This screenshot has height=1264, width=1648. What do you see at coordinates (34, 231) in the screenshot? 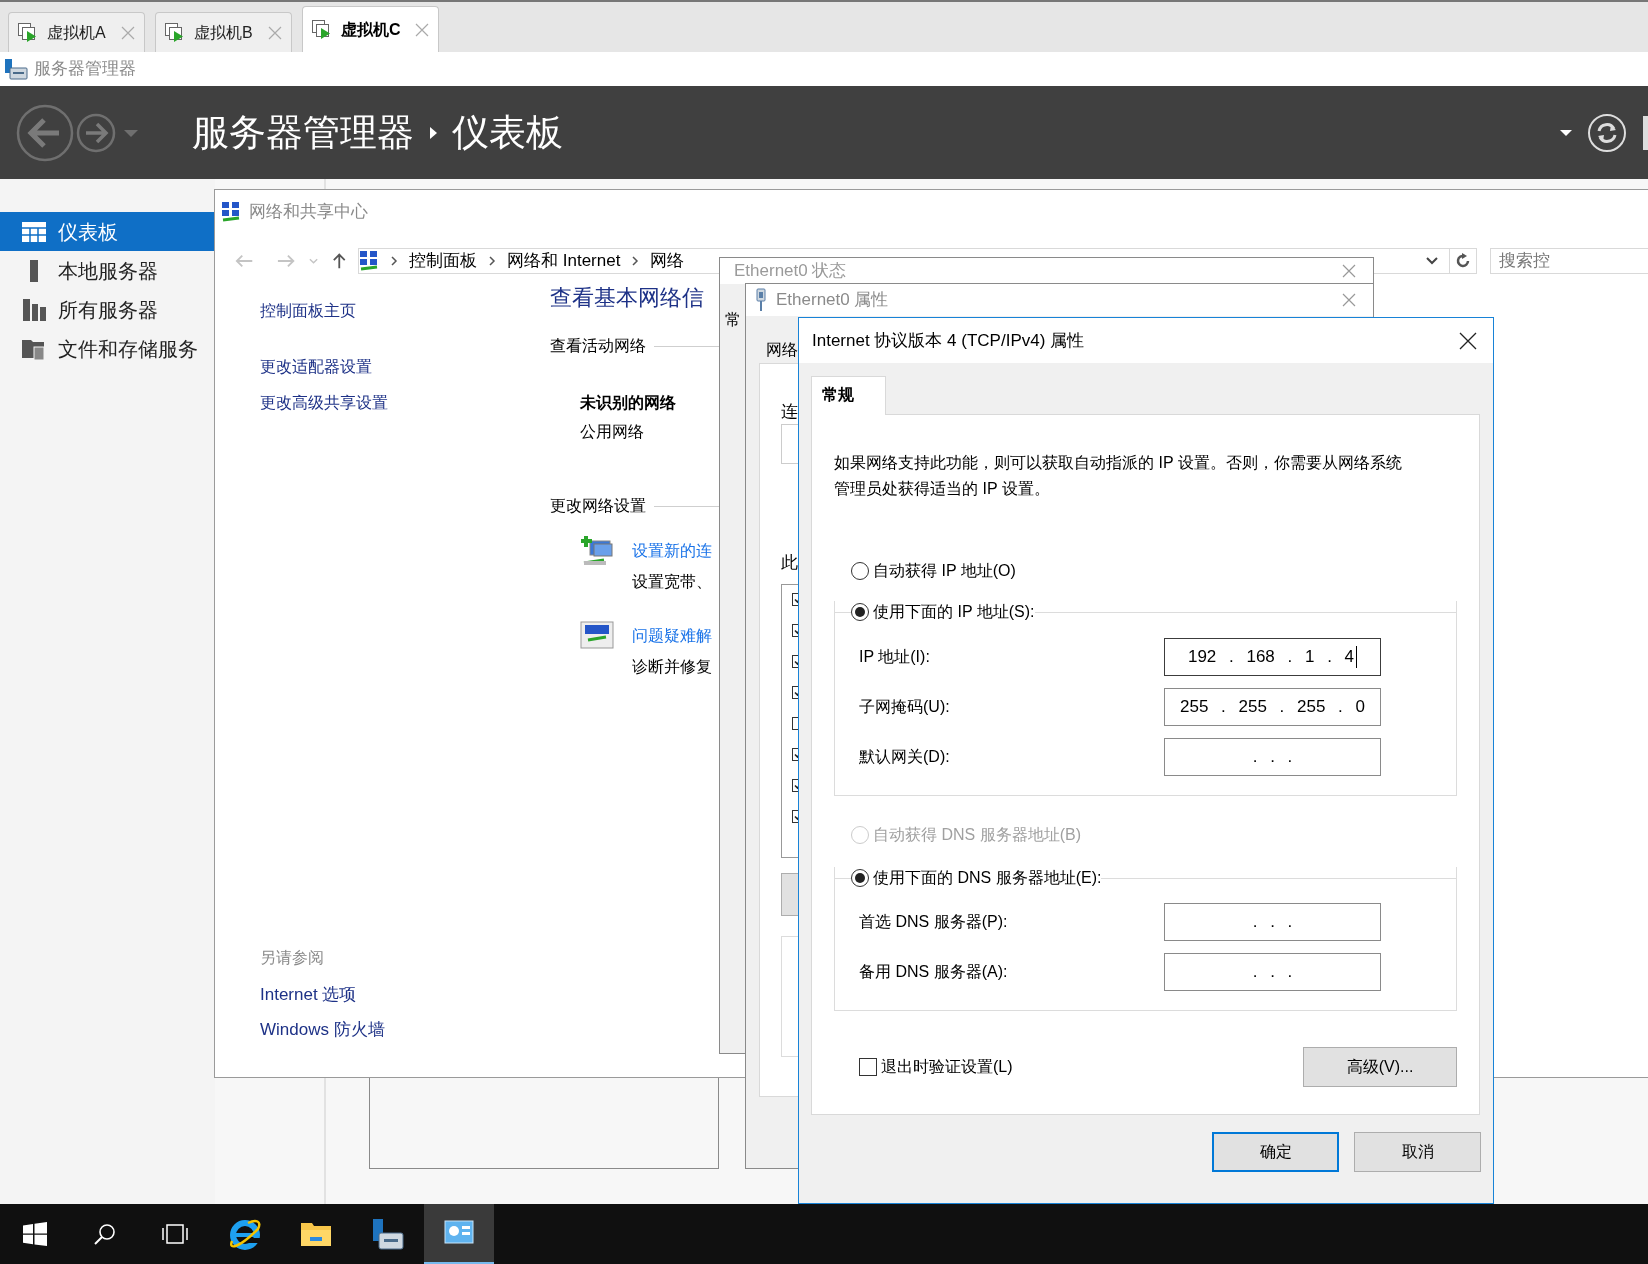
I see `grid-icon` at bounding box center [34, 231].